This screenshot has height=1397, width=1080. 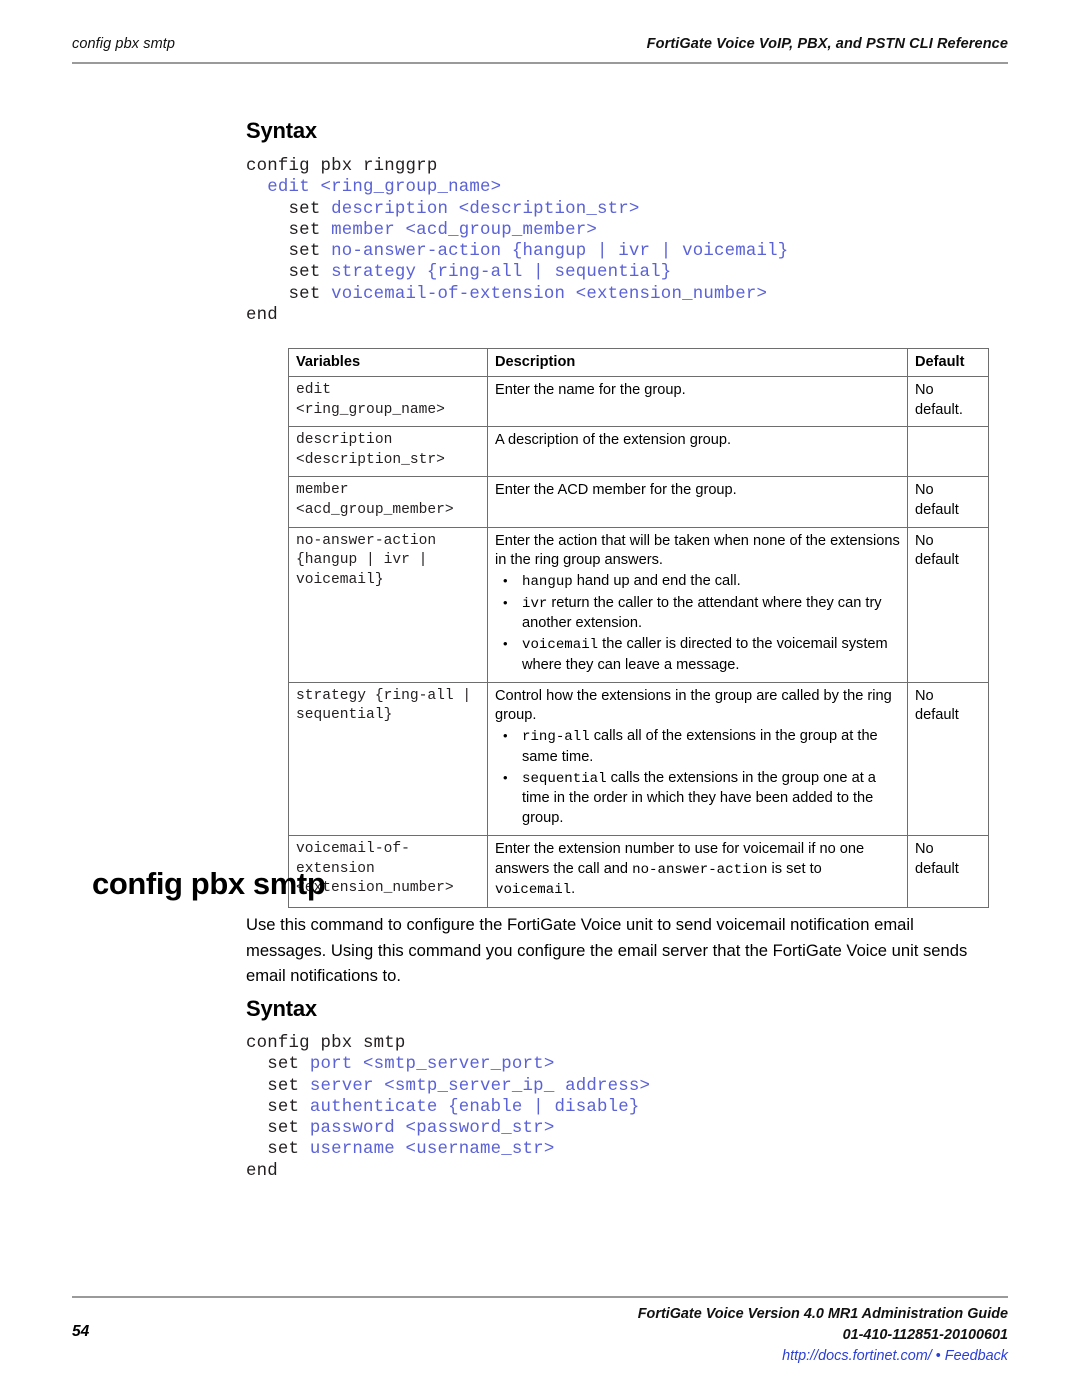 I want to click on code-line: set strategy {ring-all | sequential}, so click(x=517, y=272).